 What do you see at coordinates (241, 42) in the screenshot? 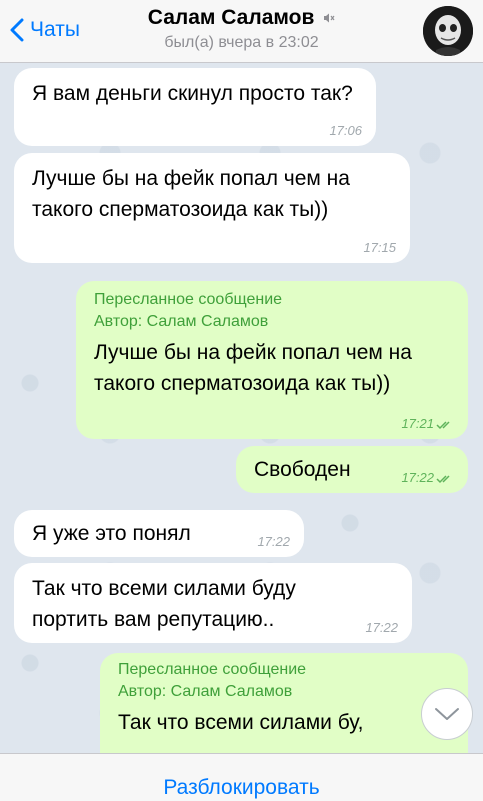
I see `last-seen-status: был(а) вчера в 23:02` at bounding box center [241, 42].